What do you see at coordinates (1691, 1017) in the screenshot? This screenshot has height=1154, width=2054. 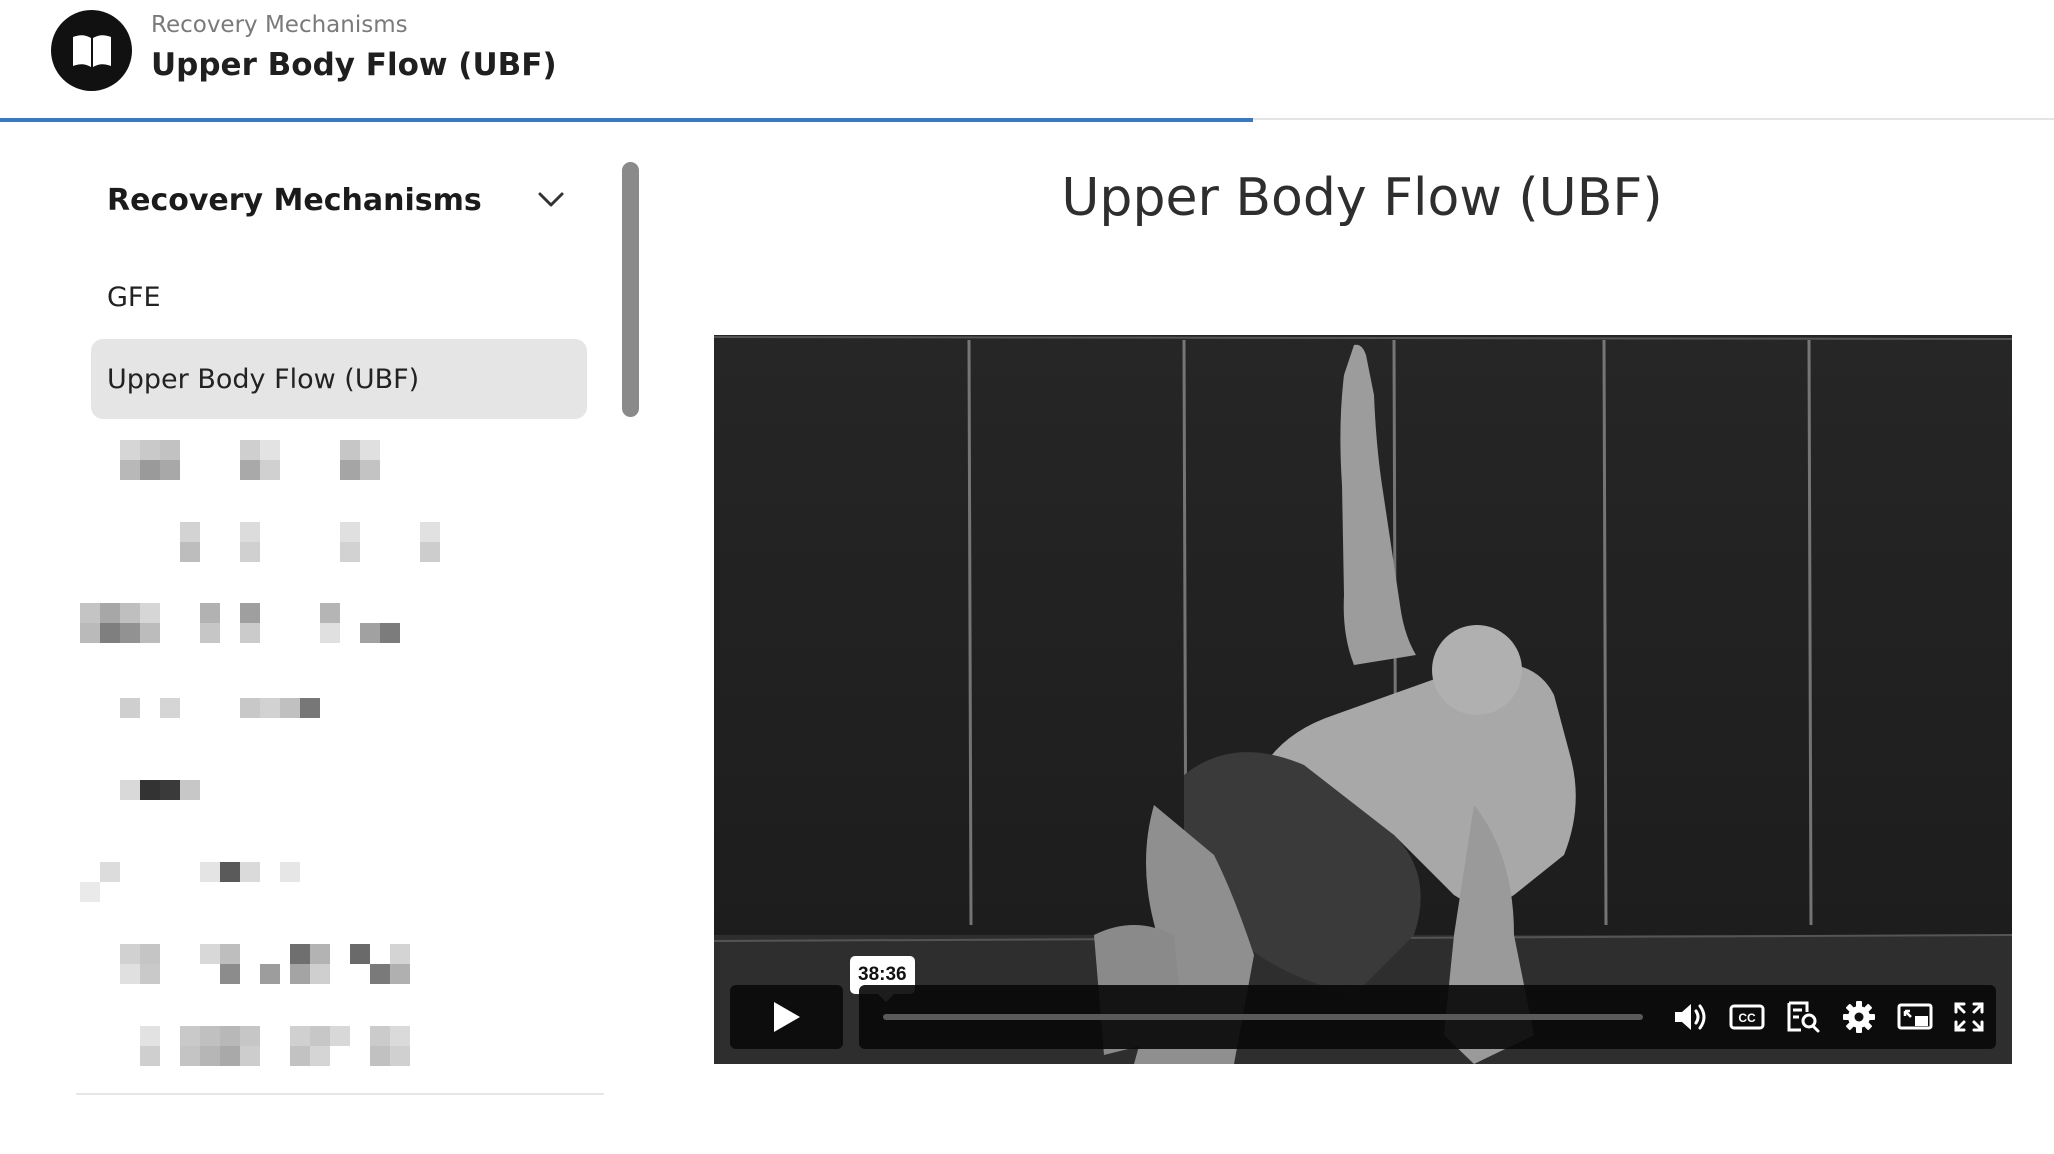 I see `volume-icon` at bounding box center [1691, 1017].